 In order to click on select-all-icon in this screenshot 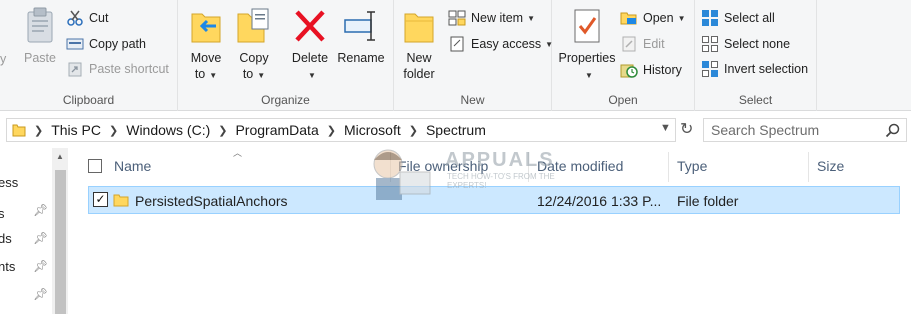, I will do `click(710, 18)`.